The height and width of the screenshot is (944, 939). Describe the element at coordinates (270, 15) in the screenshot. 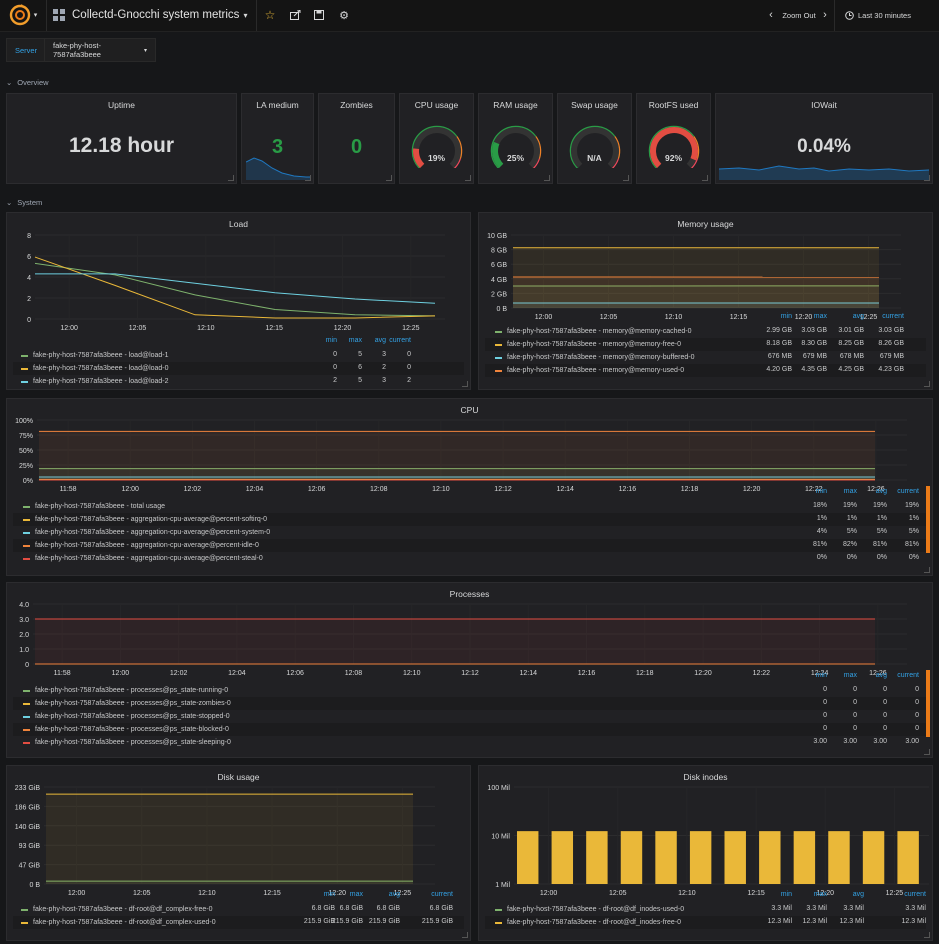

I see `star-button: ☆` at that location.